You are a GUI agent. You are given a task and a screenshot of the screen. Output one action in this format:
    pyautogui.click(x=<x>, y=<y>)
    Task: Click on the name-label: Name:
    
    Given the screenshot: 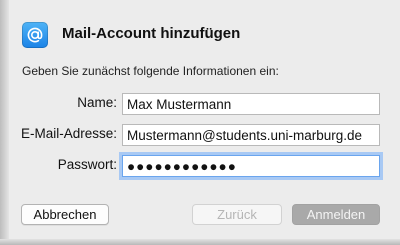 What is the action you would take?
    pyautogui.click(x=97, y=102)
    